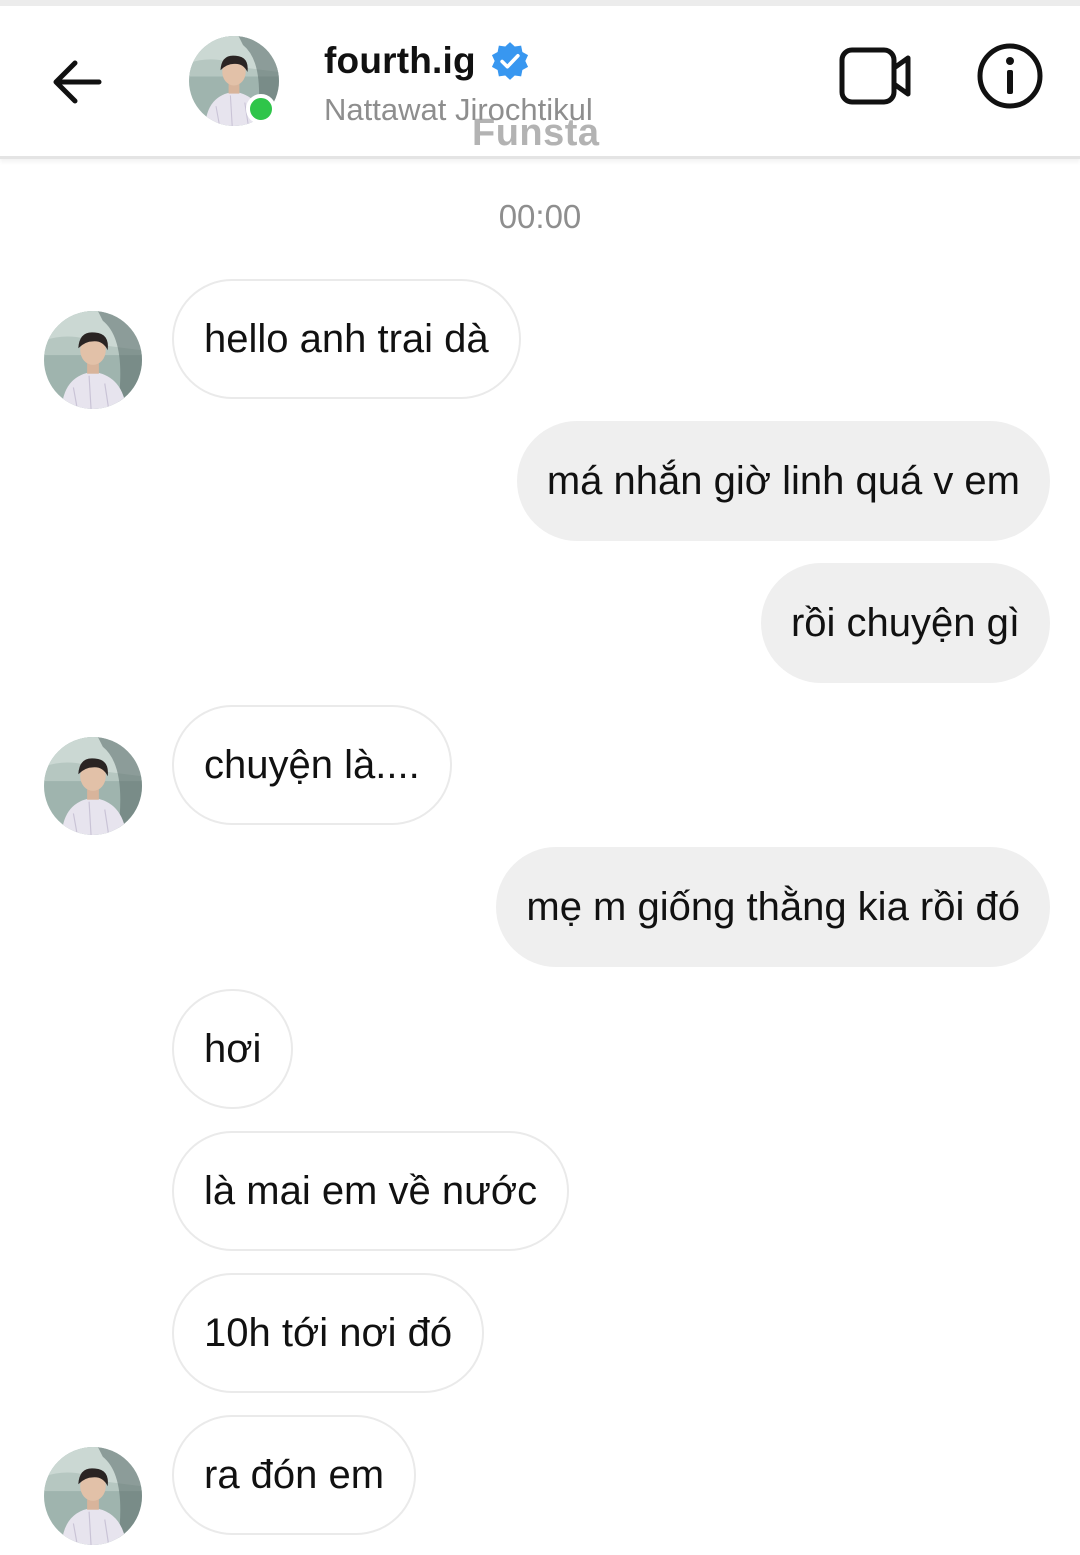 The width and height of the screenshot is (1080, 1555). I want to click on arrow-left-icon, so click(77, 82).